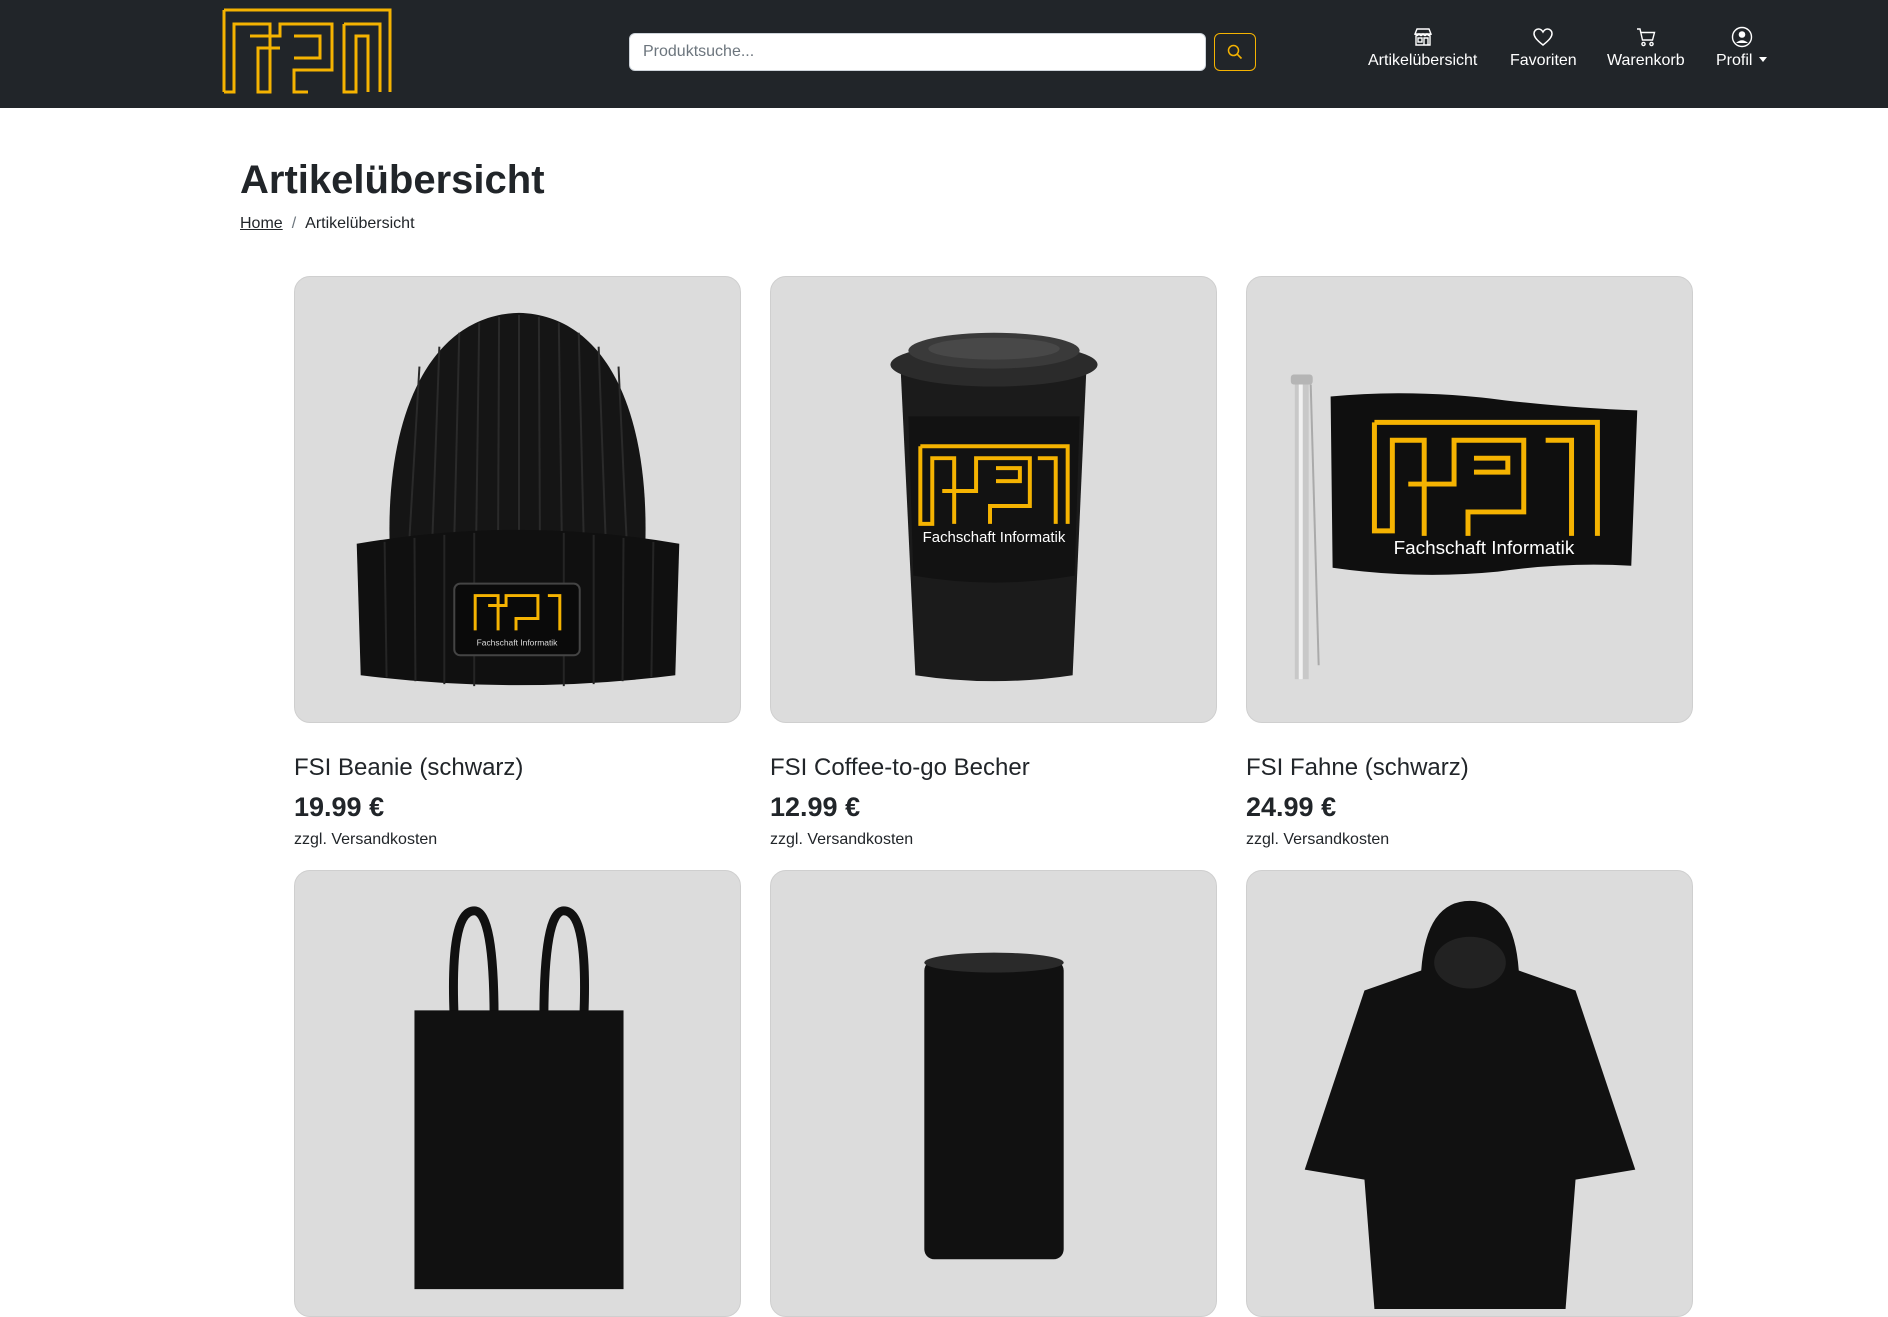 The height and width of the screenshot is (1317, 1888). Describe the element at coordinates (993, 768) in the screenshot. I see `product-name: FSI Coffee-to-go Becher` at that location.